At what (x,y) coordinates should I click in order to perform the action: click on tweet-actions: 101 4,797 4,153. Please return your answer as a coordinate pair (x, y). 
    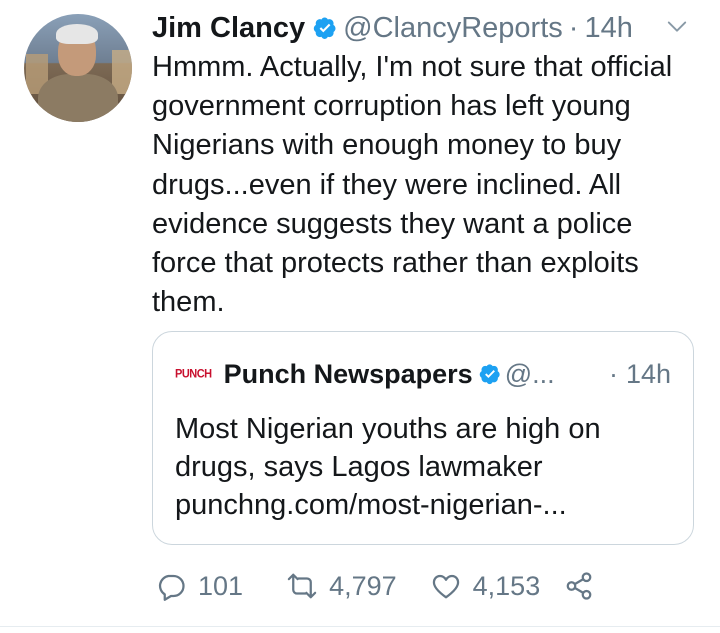
    Looking at the image, I should click on (375, 586).